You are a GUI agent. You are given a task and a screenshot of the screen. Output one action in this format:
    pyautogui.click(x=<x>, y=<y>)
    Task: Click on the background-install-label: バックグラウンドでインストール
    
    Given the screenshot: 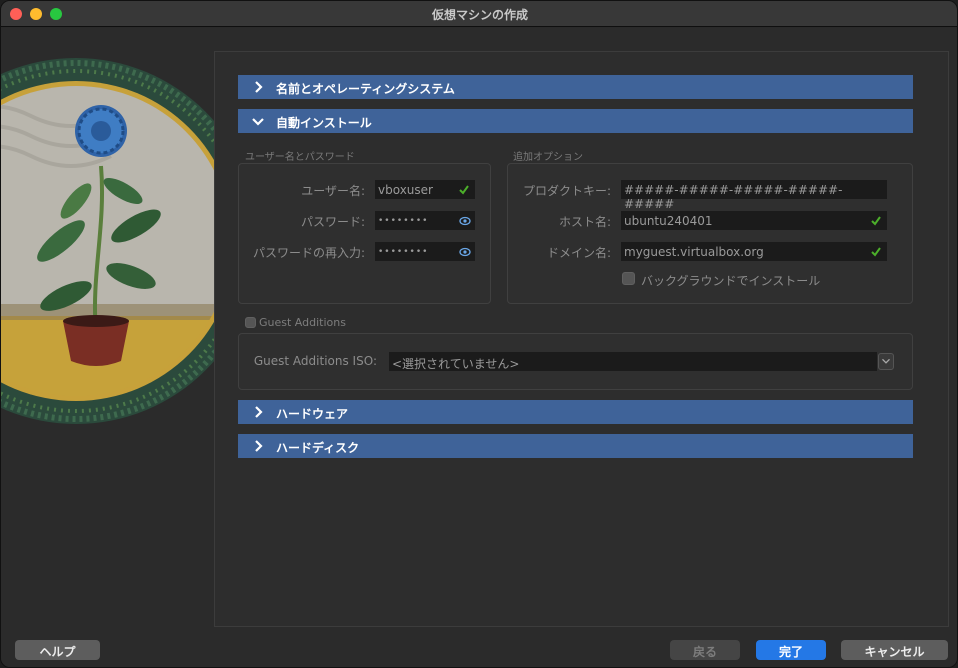 What is the action you would take?
    pyautogui.click(x=731, y=281)
    